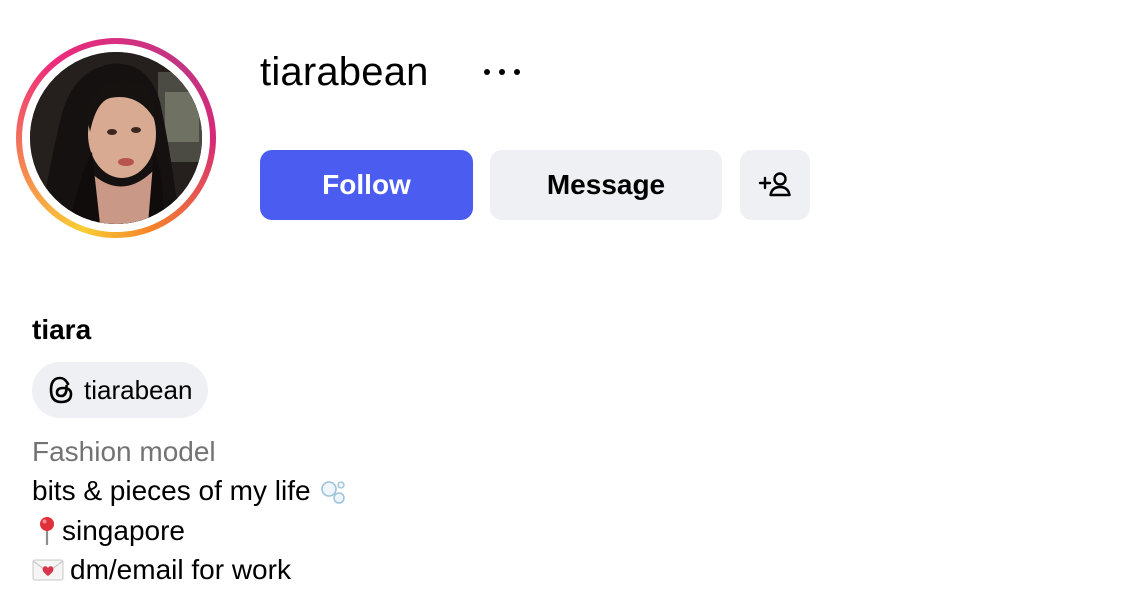 This screenshot has width=1128, height=614. I want to click on more-options-button, so click(502, 72).